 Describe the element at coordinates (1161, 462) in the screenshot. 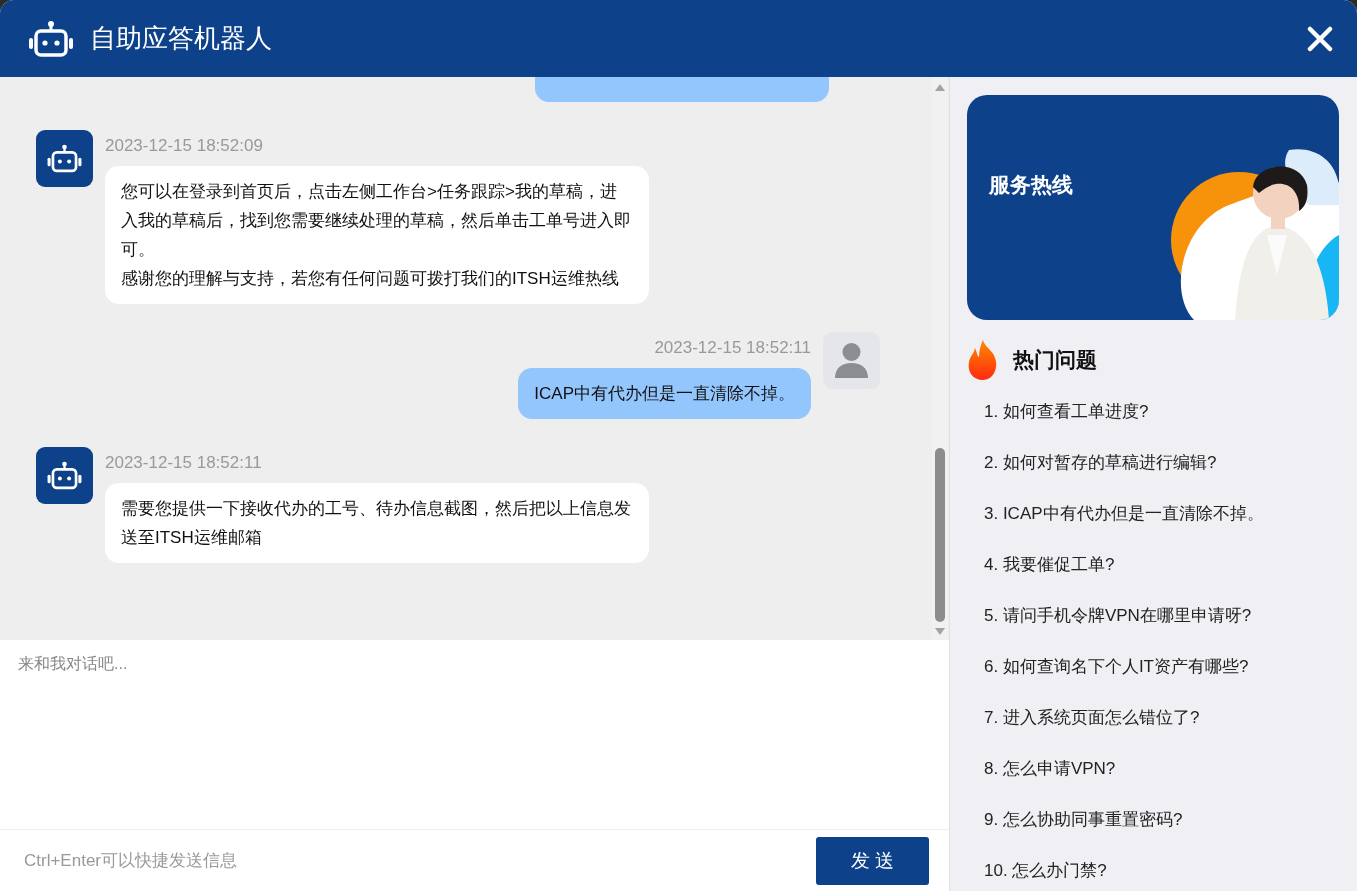

I see `question-link: 2. 如何对暂存的草稿进行编辑?` at that location.